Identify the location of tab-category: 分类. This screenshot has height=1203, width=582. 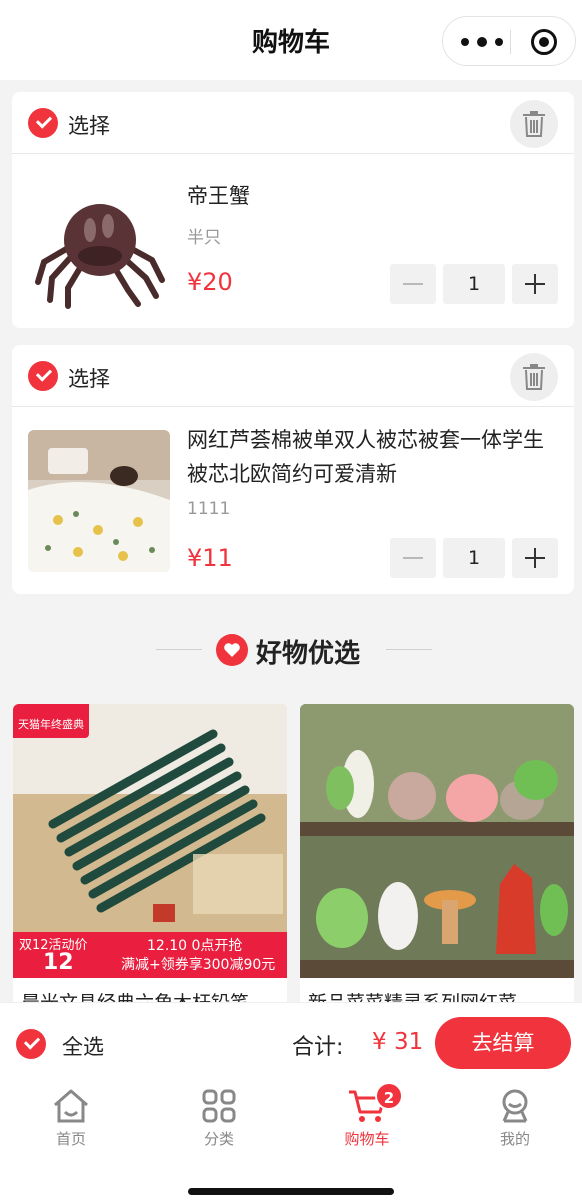
(219, 1118).